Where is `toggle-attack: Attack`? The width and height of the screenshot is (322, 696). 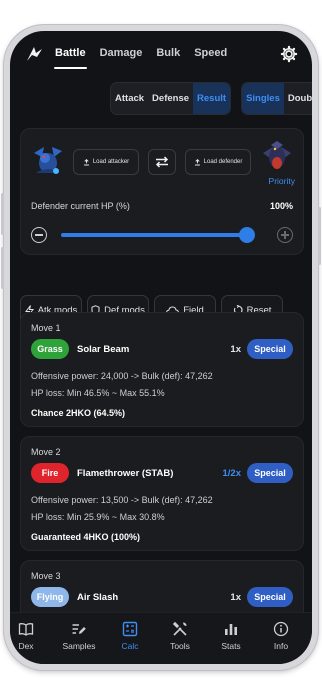
toggle-attack: Attack is located at coordinates (129, 98).